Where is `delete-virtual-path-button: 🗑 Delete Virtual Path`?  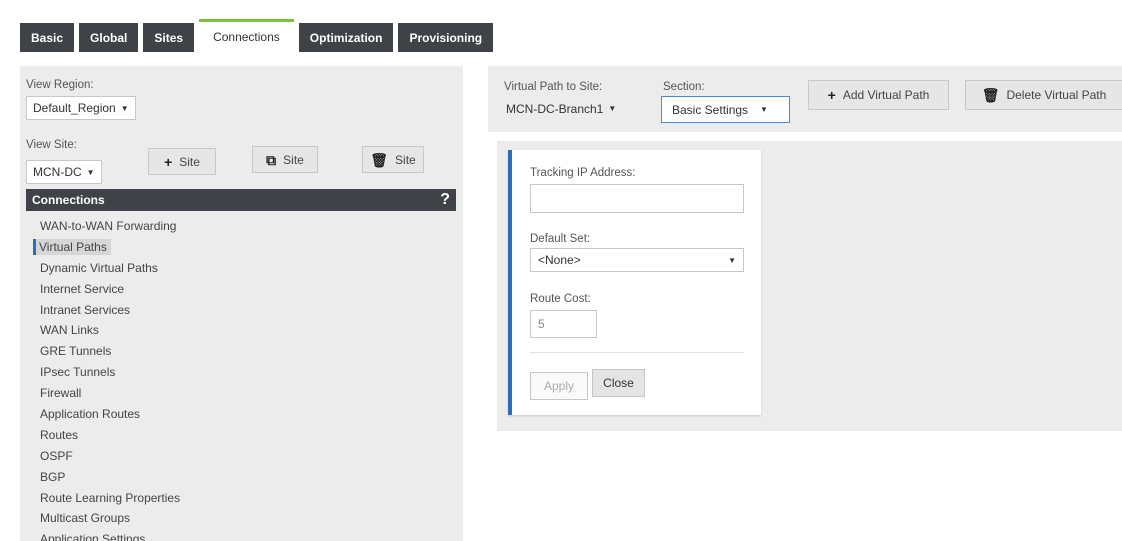
delete-virtual-path-button: 🗑 Delete Virtual Path is located at coordinates (1043, 95).